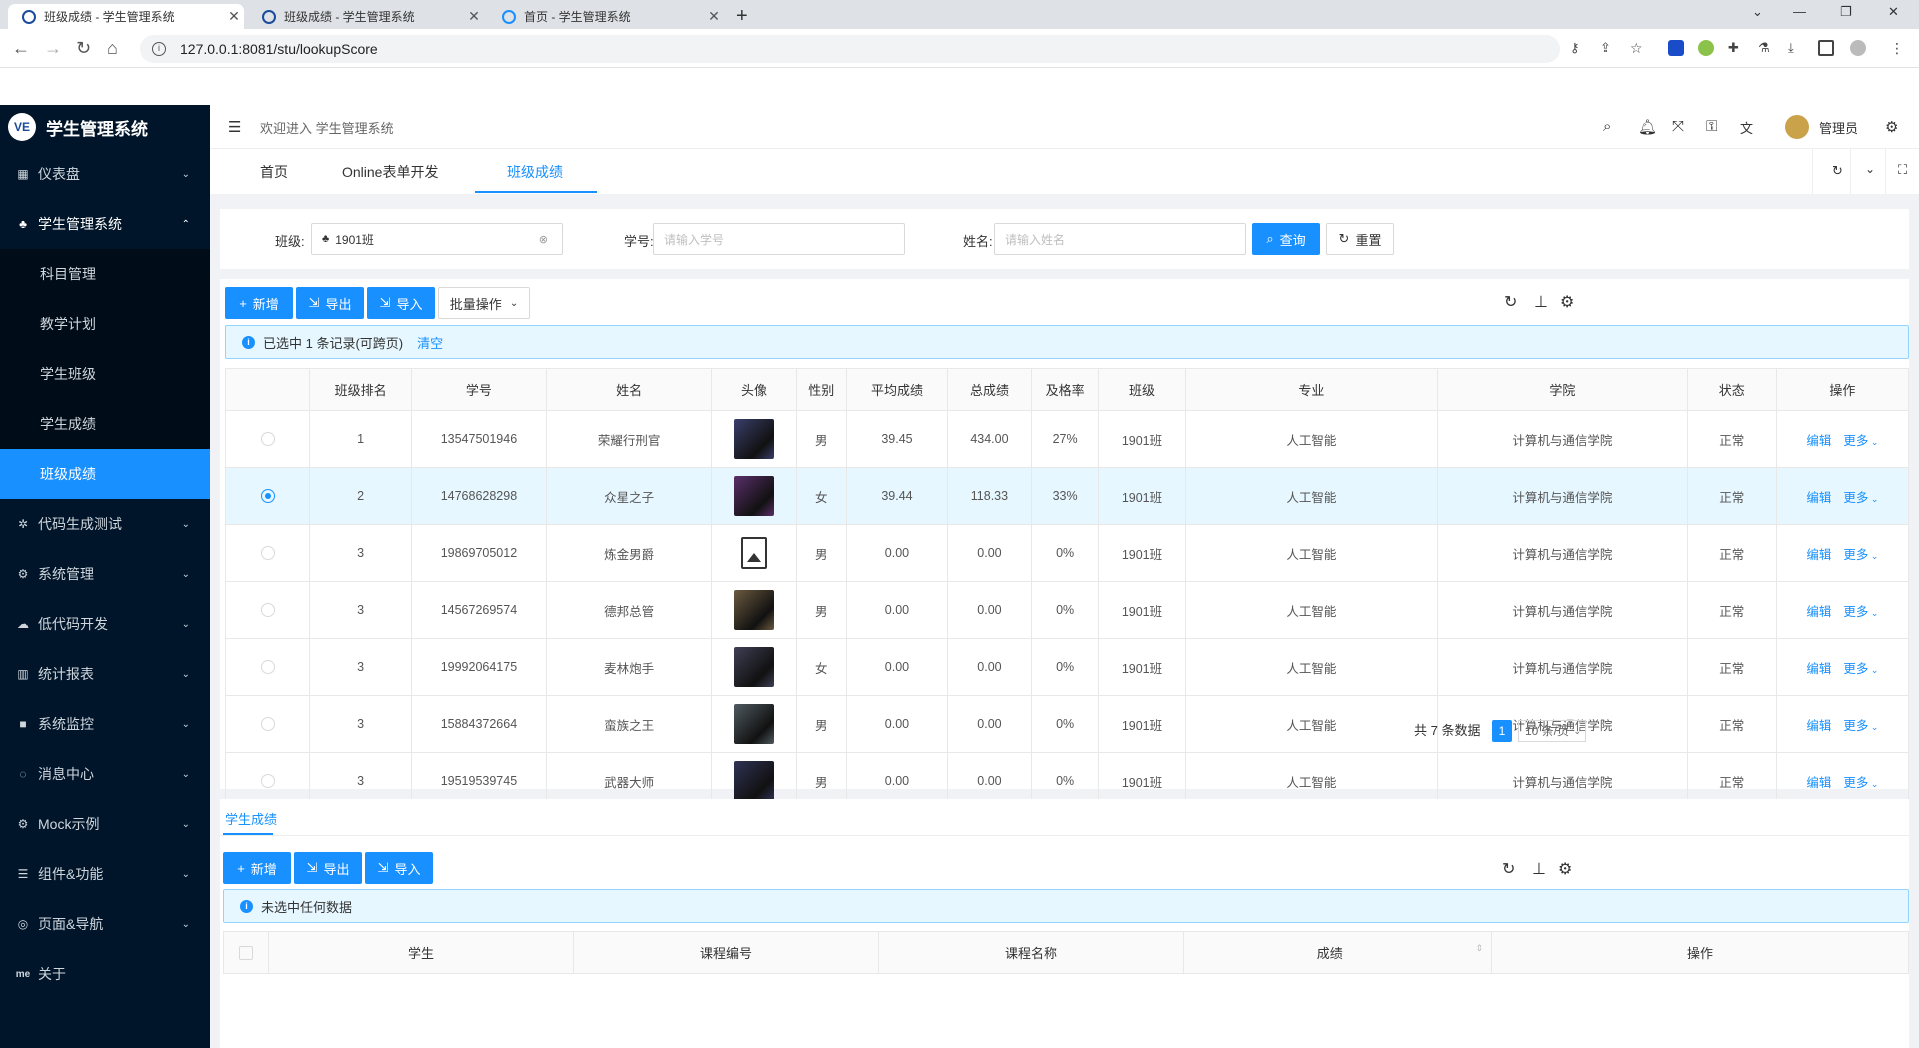  I want to click on new-tab-icon: +, so click(742, 16).